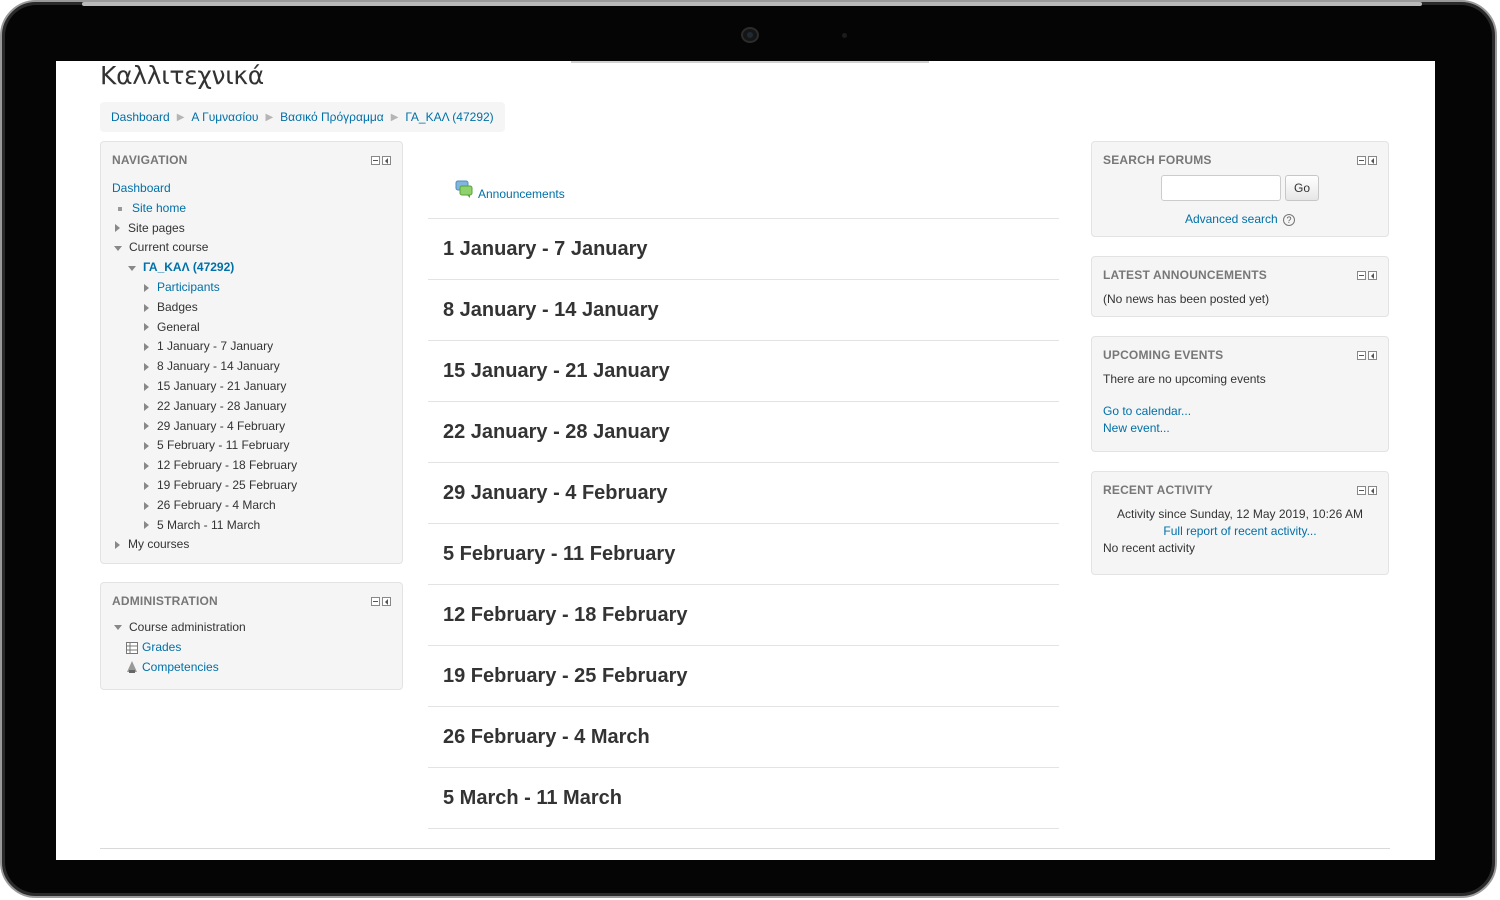  I want to click on nav-item-site-pages: Site pages, so click(204, 229).